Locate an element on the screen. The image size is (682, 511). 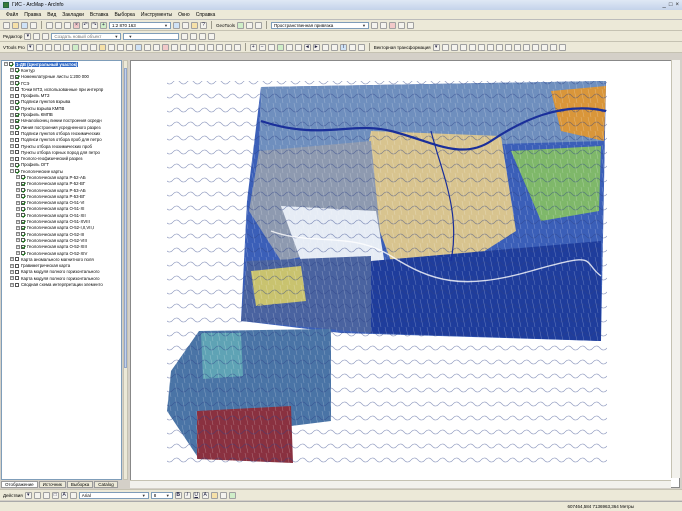
fixed-zoom-out-icon is located at coordinates (298, 47).